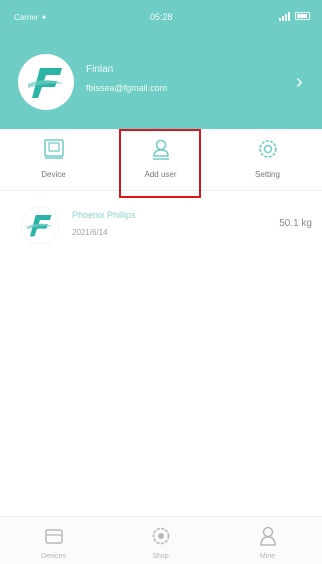  Describe the element at coordinates (53, 536) in the screenshot. I see `scale-icon` at that location.